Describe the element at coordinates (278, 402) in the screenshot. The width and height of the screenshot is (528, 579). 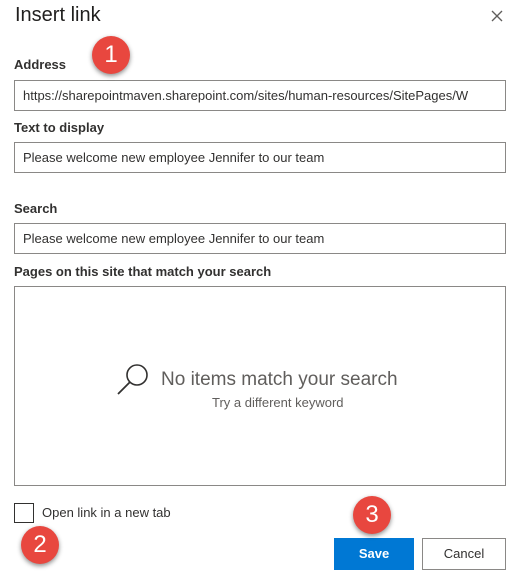
I see `empty-state-subtitle: Try a different keyword` at that location.